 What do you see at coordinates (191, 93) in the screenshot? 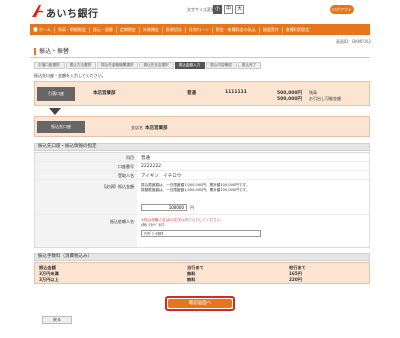
I see `from-type: 普通` at bounding box center [191, 93].